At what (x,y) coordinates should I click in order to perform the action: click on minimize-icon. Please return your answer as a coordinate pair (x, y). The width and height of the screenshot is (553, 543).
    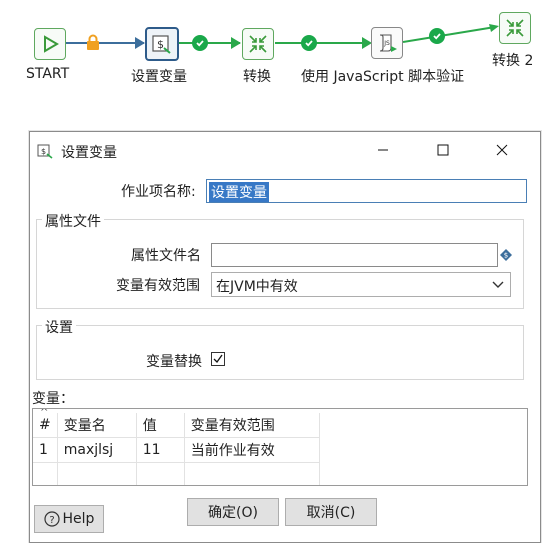
    Looking at the image, I should click on (383, 150).